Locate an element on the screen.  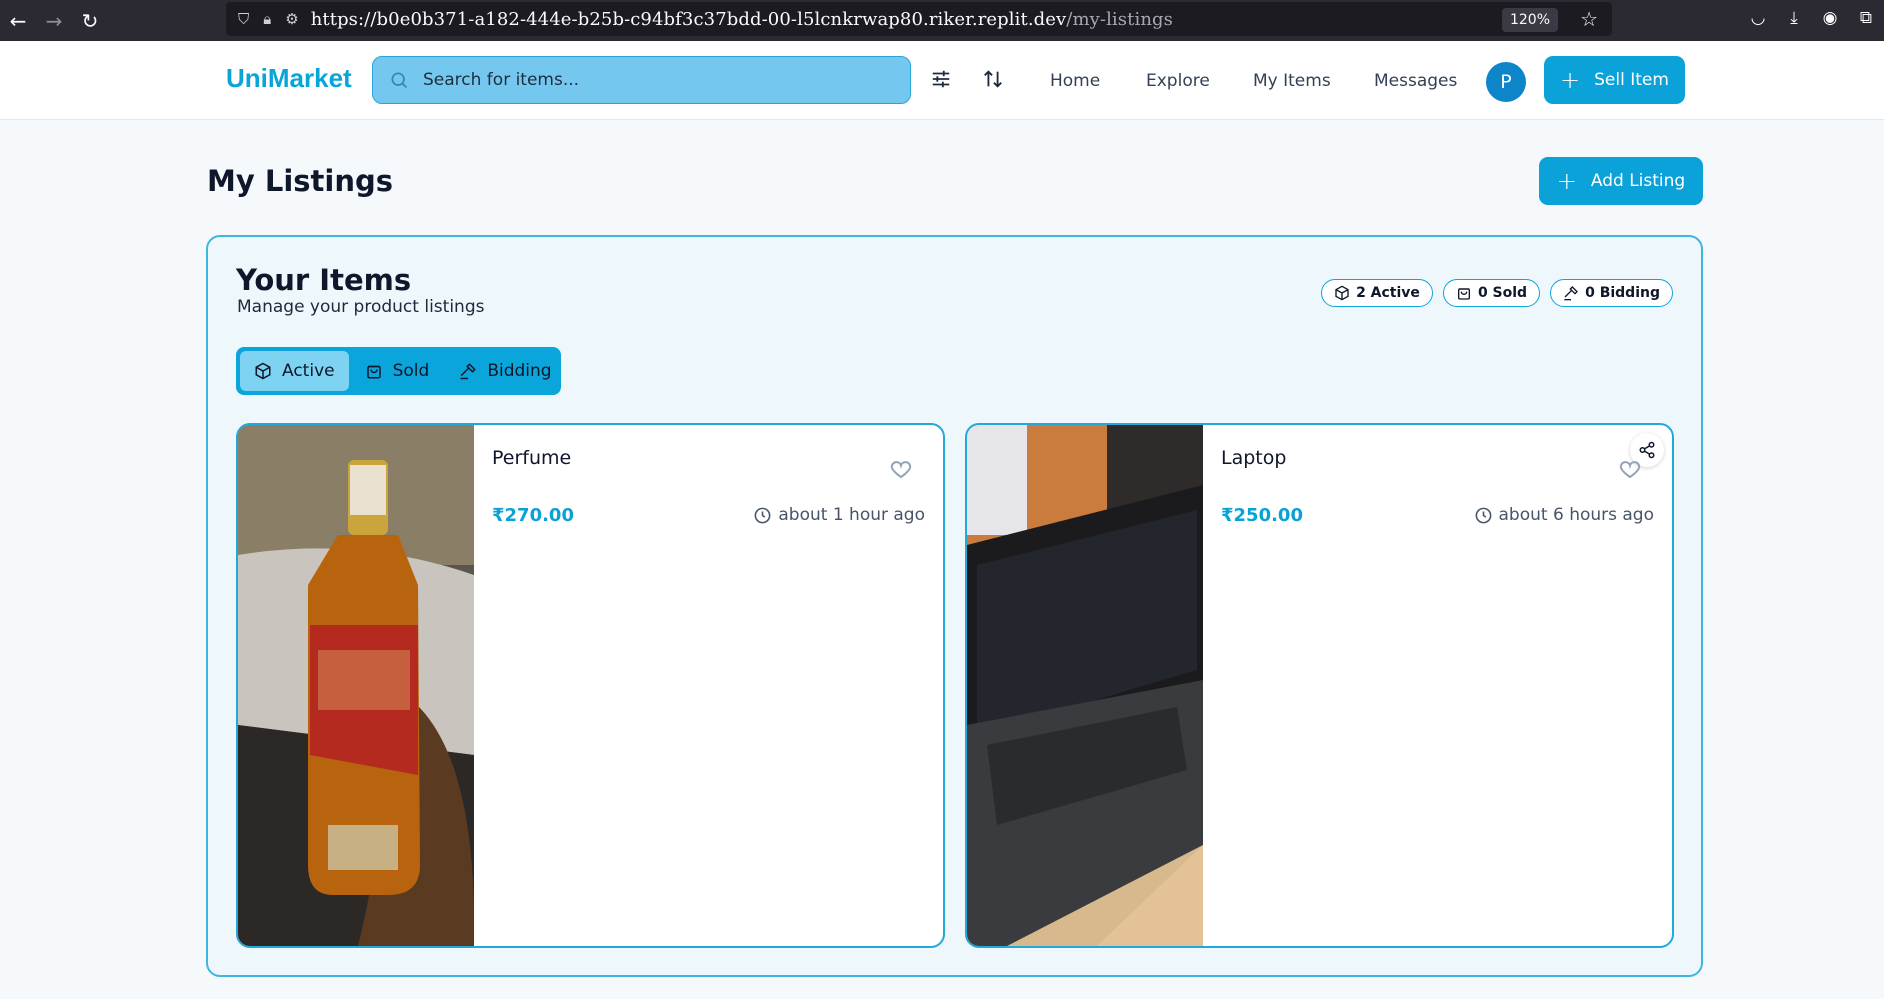
search-input is located at coordinates (653, 80).